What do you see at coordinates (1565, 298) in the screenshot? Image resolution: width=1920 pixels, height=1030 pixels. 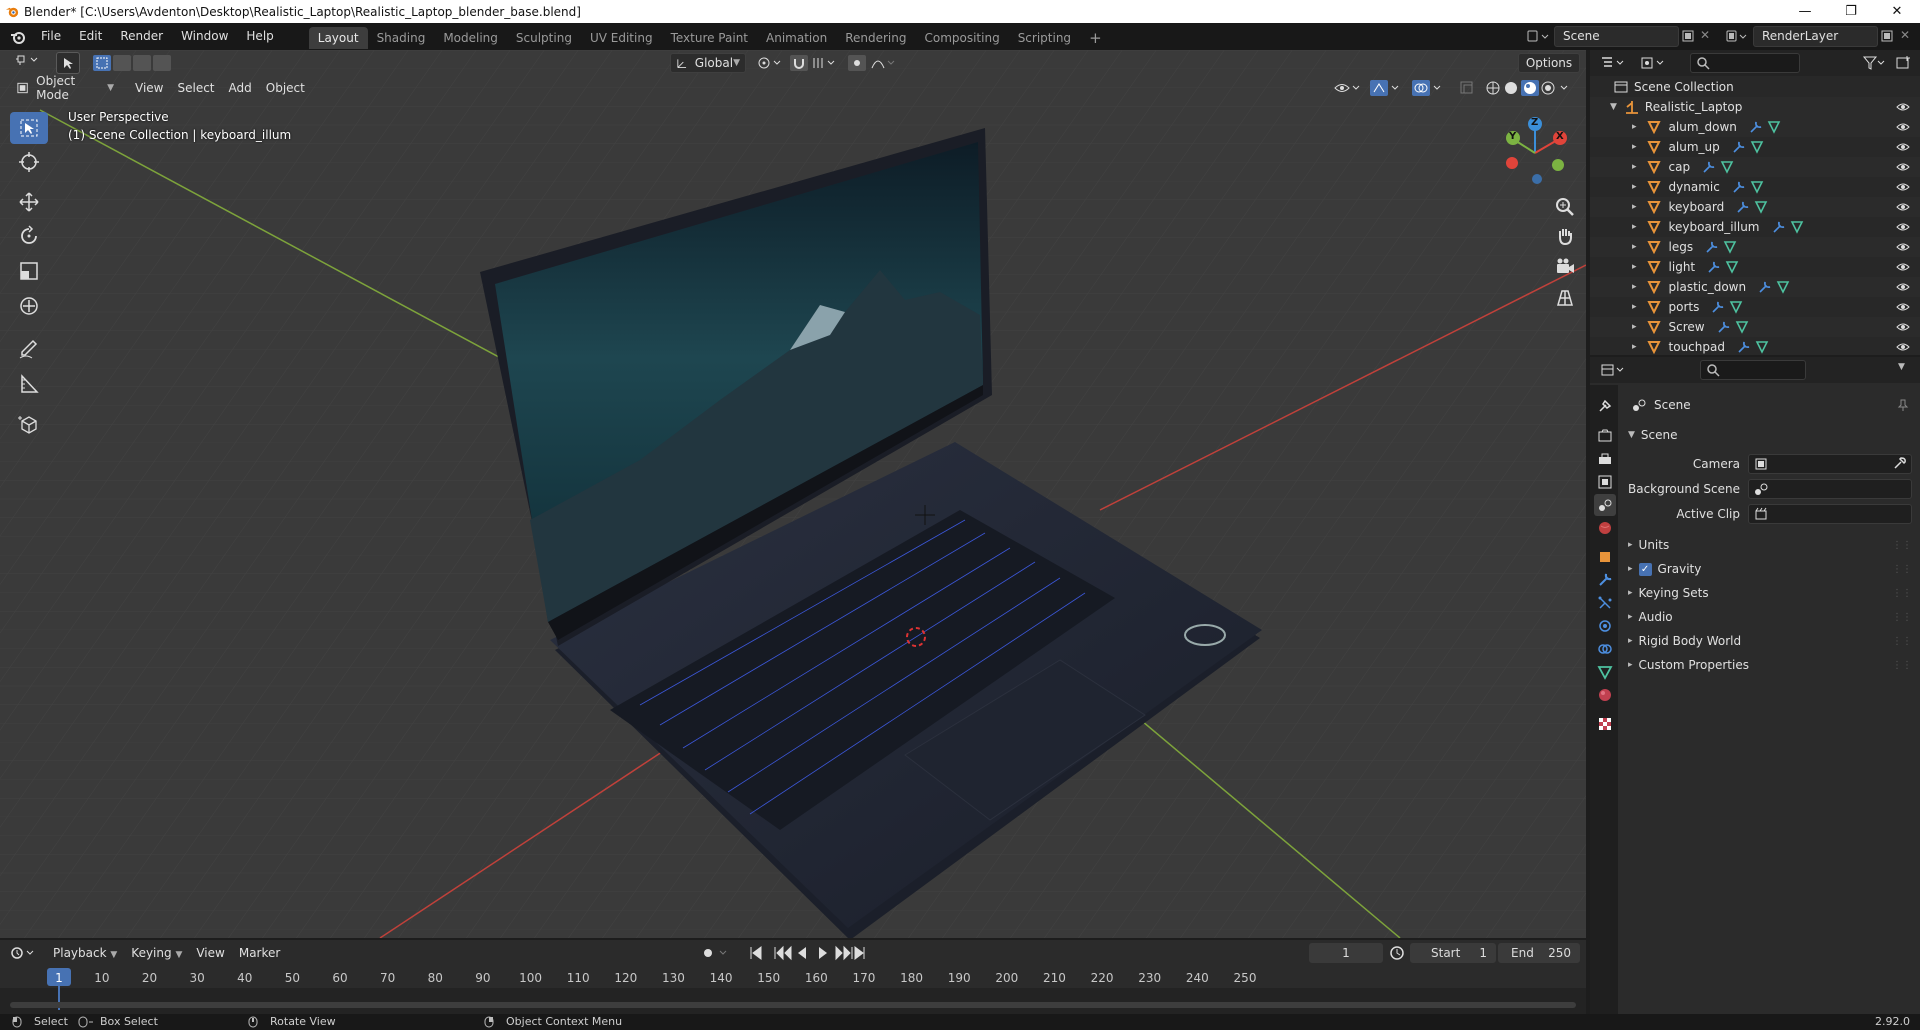 I see `perspective-toggle-icon` at bounding box center [1565, 298].